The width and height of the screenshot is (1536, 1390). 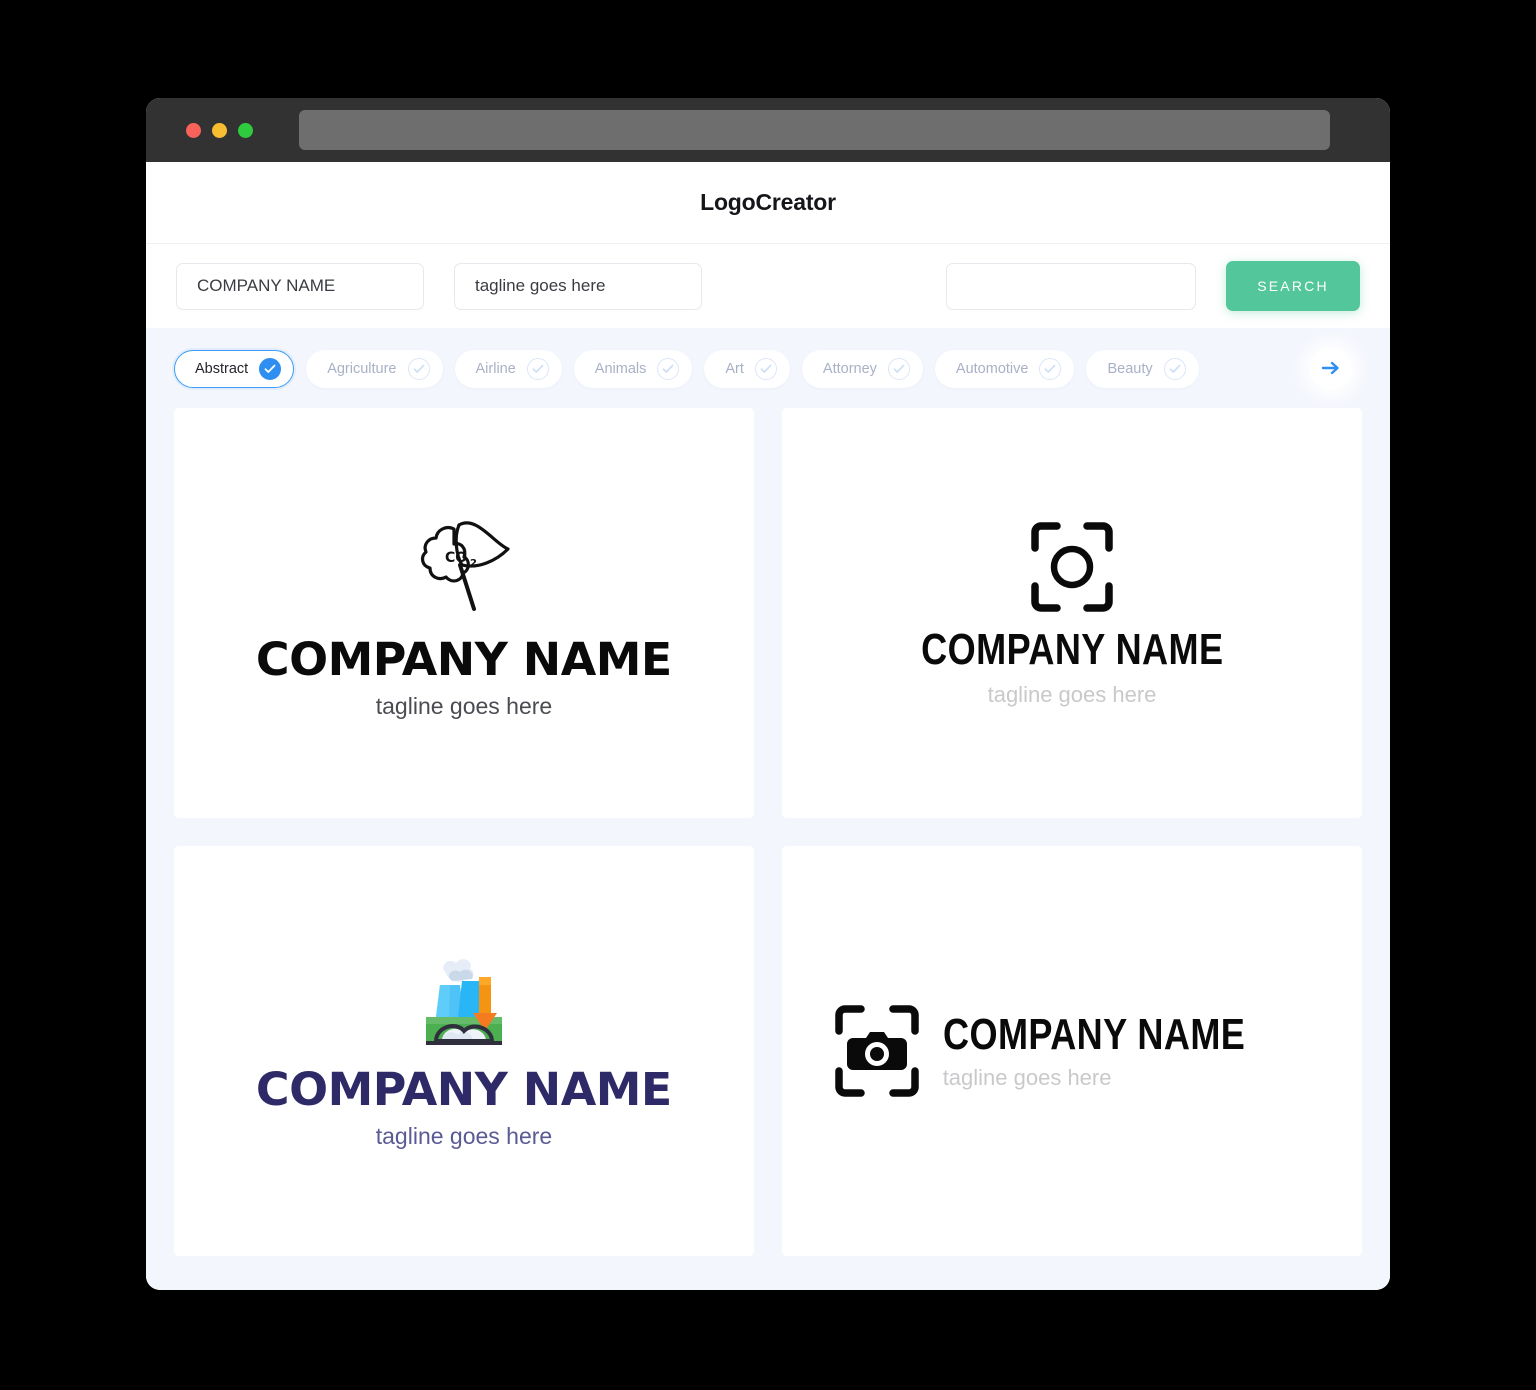 What do you see at coordinates (456, 558) in the screenshot?
I see `svg-text: CO` at bounding box center [456, 558].